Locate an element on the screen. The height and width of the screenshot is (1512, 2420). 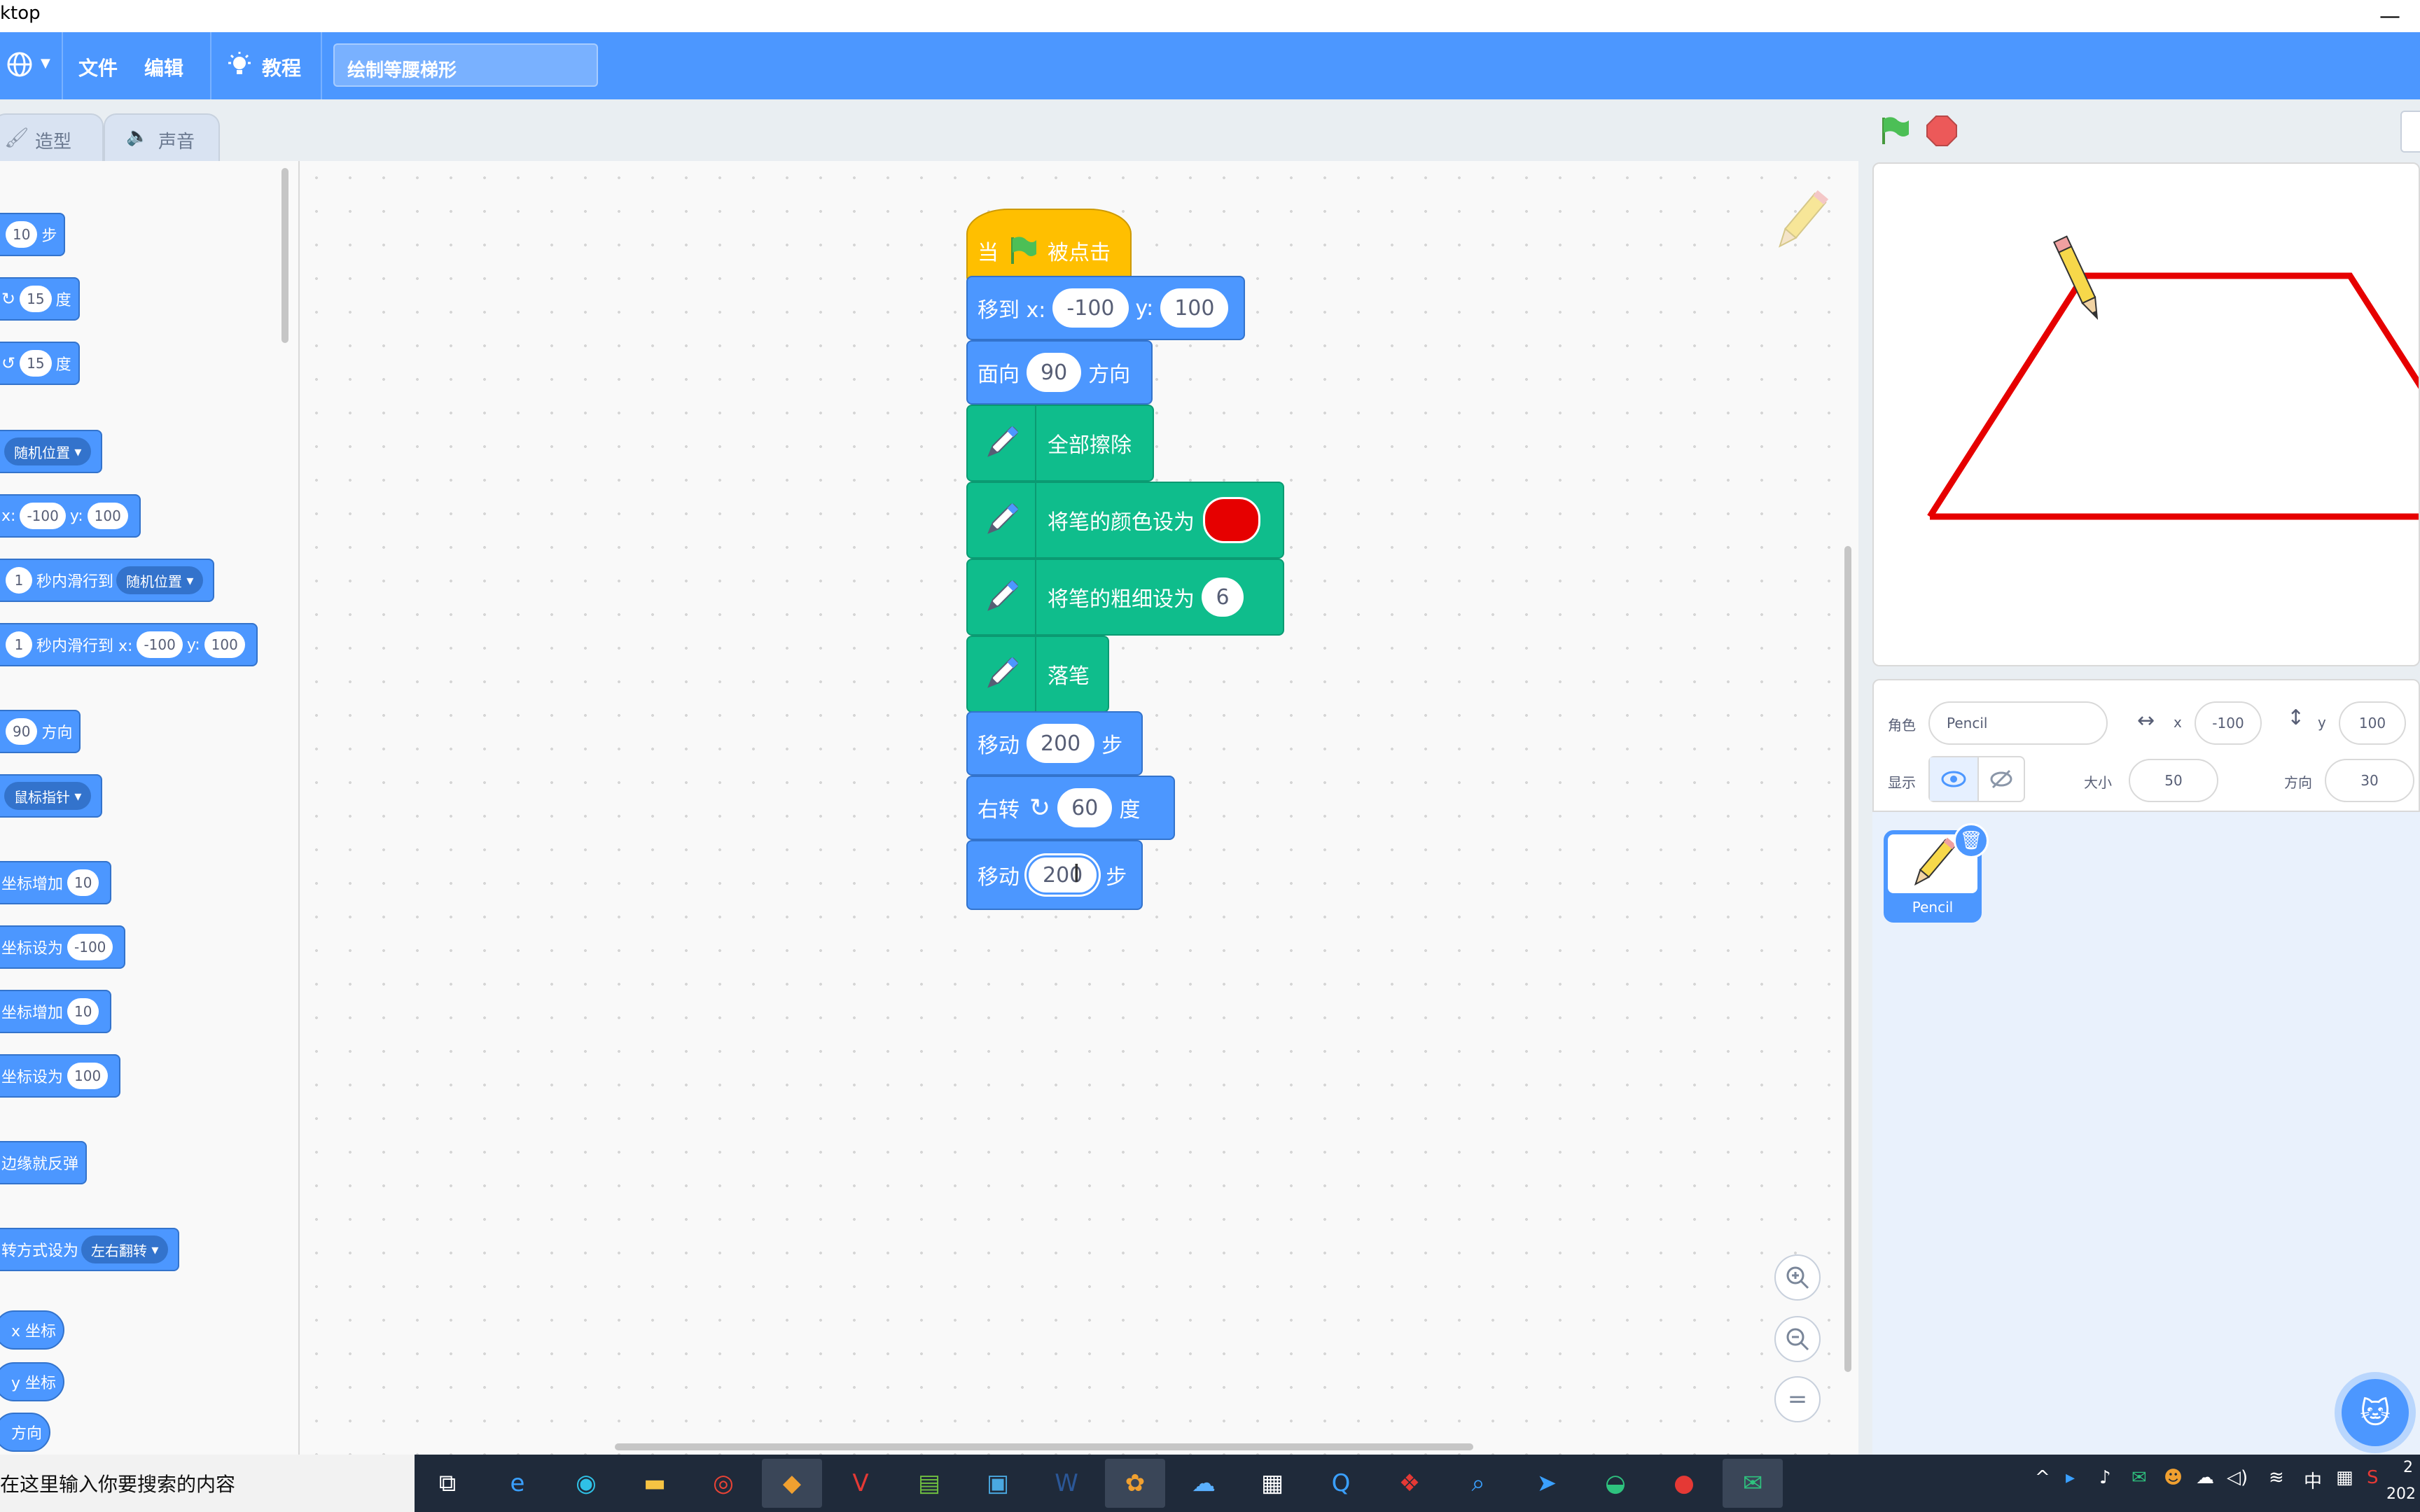
palette-rotation-style: 转方式设为 左右翻转 ▾ is located at coordinates (90, 1249).